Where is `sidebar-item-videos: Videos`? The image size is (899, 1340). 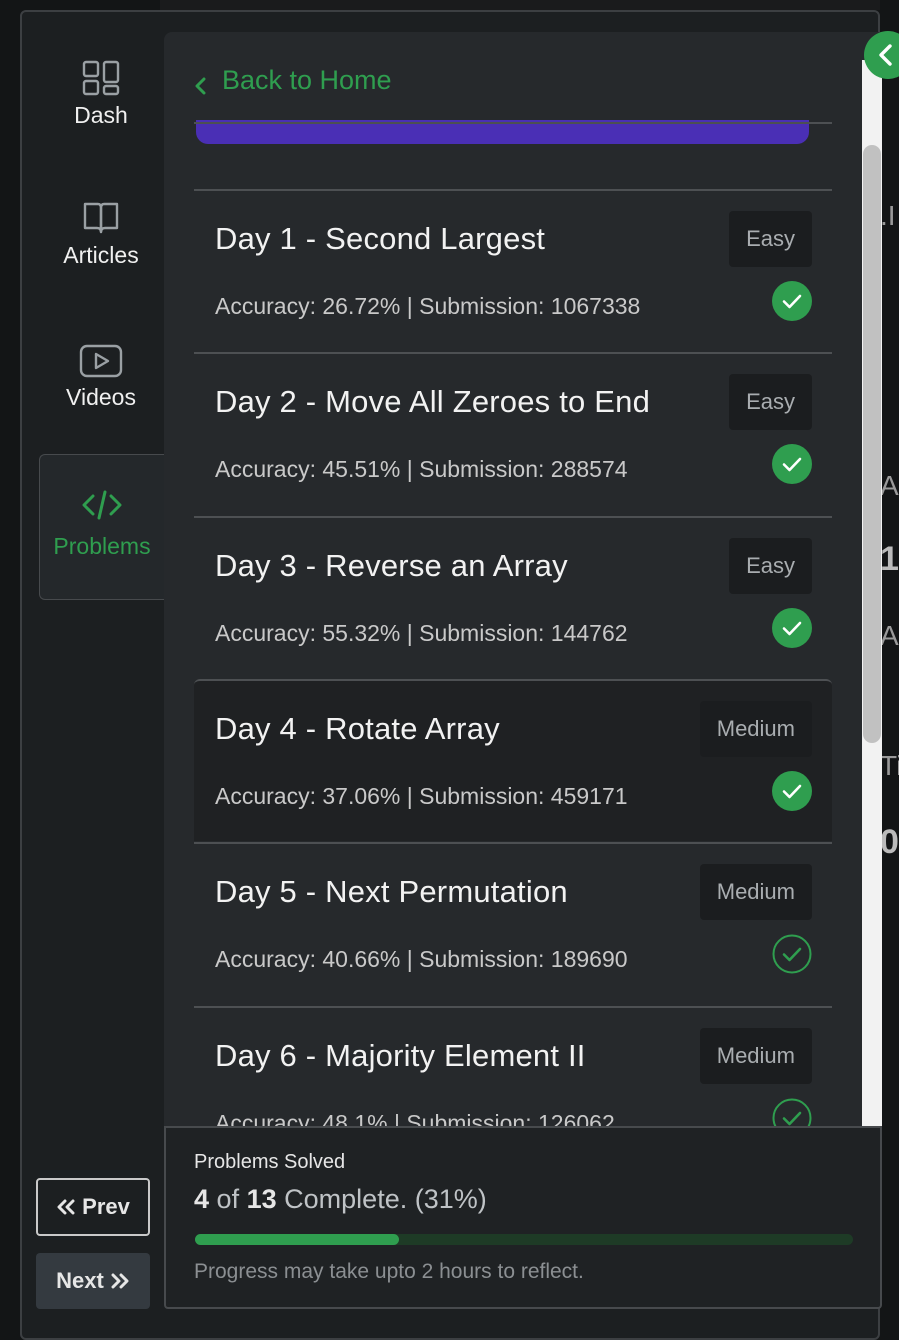 sidebar-item-videos: Videos is located at coordinates (101, 377).